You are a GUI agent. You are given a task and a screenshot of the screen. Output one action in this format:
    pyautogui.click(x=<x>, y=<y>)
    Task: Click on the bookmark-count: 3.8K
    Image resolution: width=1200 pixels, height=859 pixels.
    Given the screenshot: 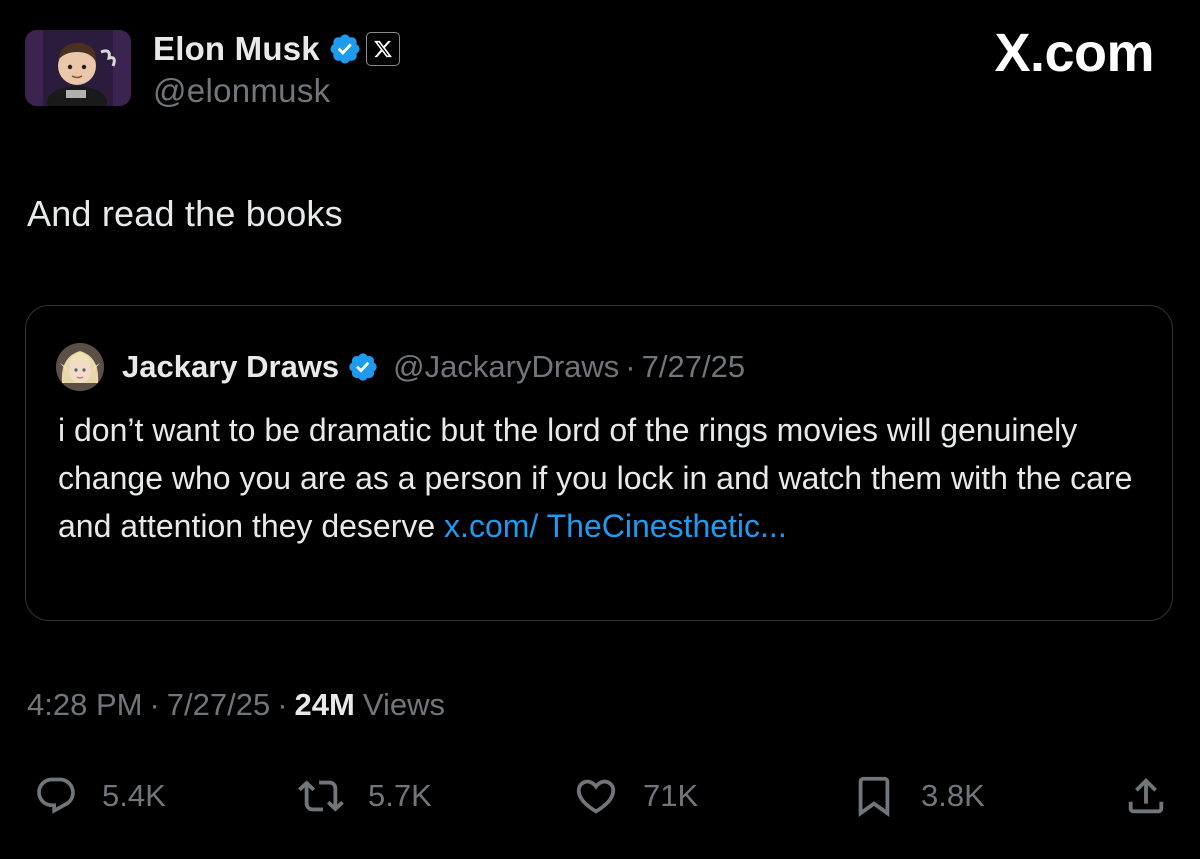 What is the action you would take?
    pyautogui.click(x=953, y=795)
    